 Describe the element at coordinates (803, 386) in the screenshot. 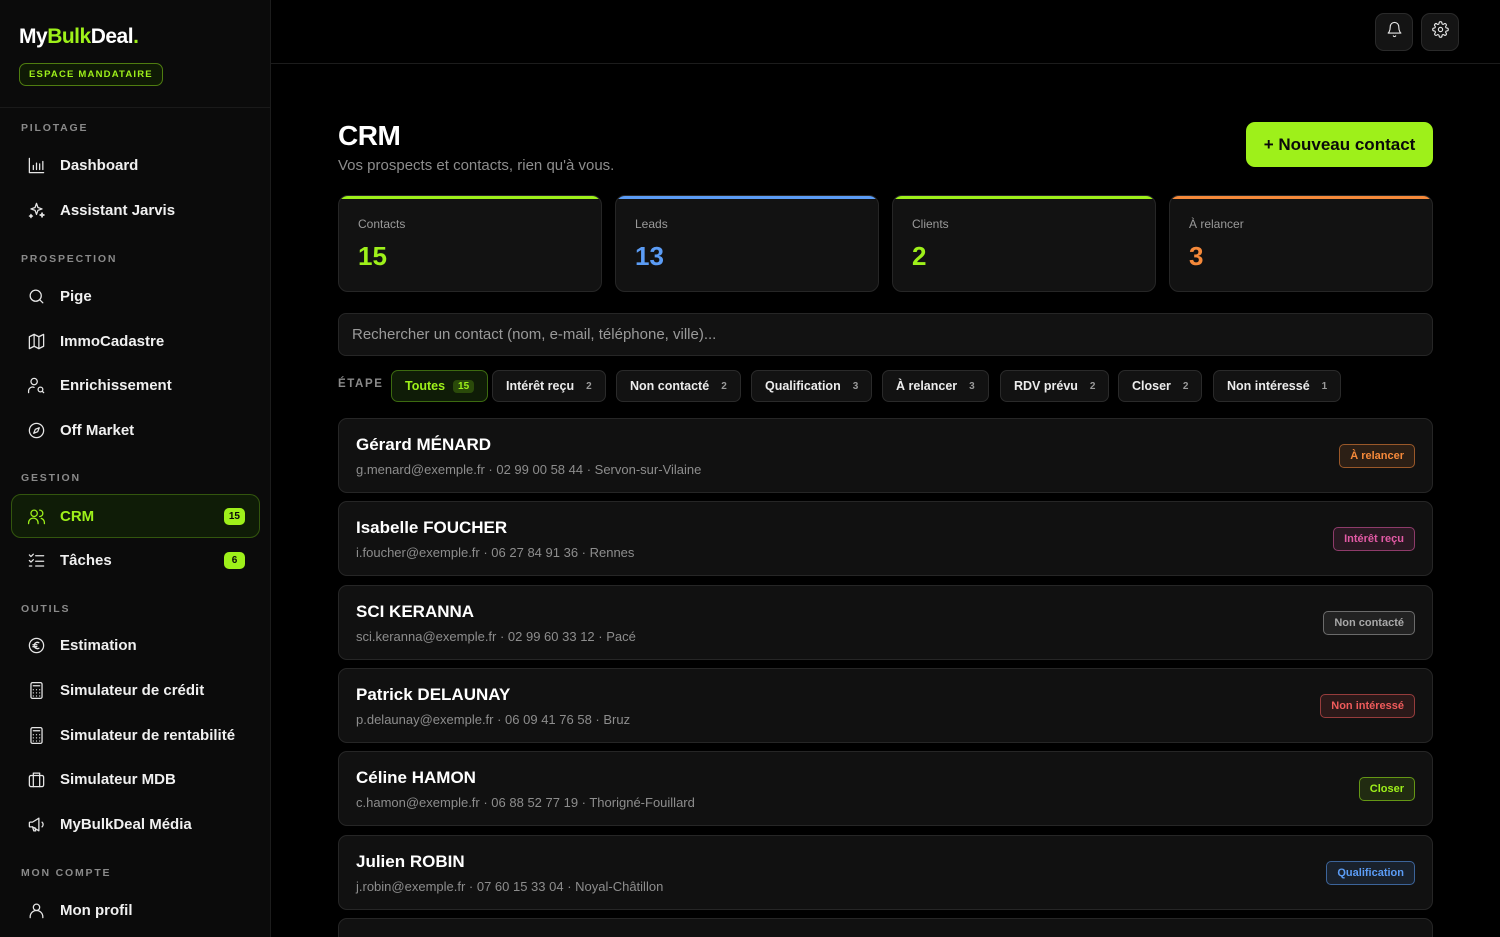

I see `chip-label: Qualification` at that location.